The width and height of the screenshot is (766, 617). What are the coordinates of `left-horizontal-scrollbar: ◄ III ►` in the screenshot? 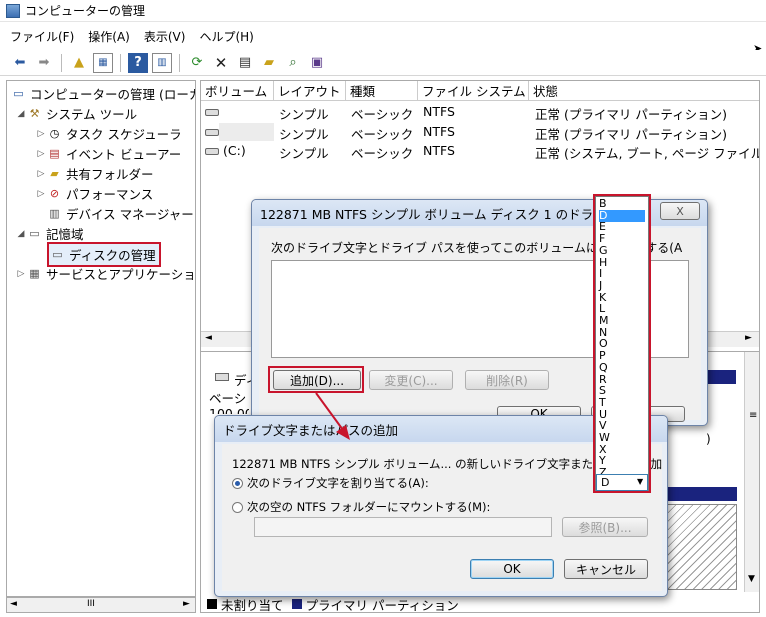 It's located at (101, 605).